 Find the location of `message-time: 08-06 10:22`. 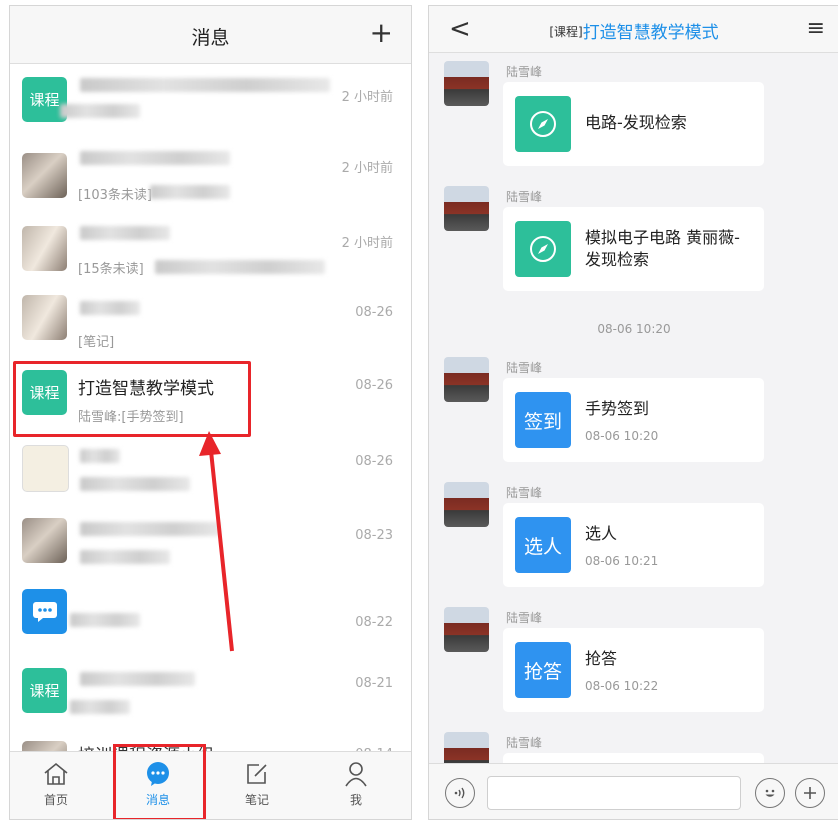

message-time: 08-06 10:22 is located at coordinates (622, 686).